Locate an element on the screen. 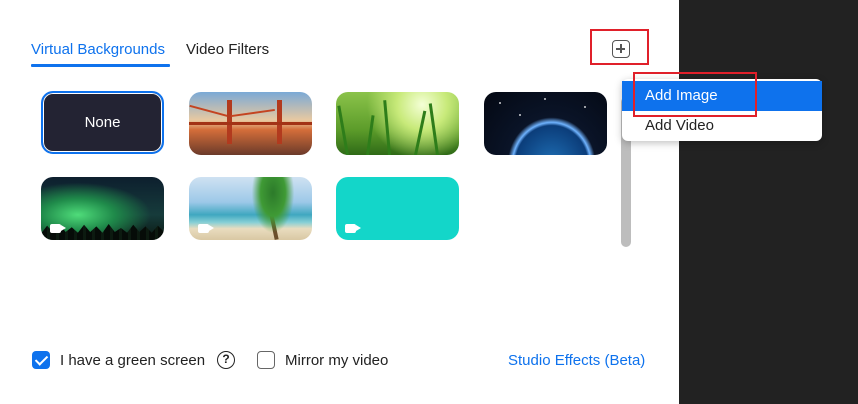  green-screen-checkbox is located at coordinates (41, 360).